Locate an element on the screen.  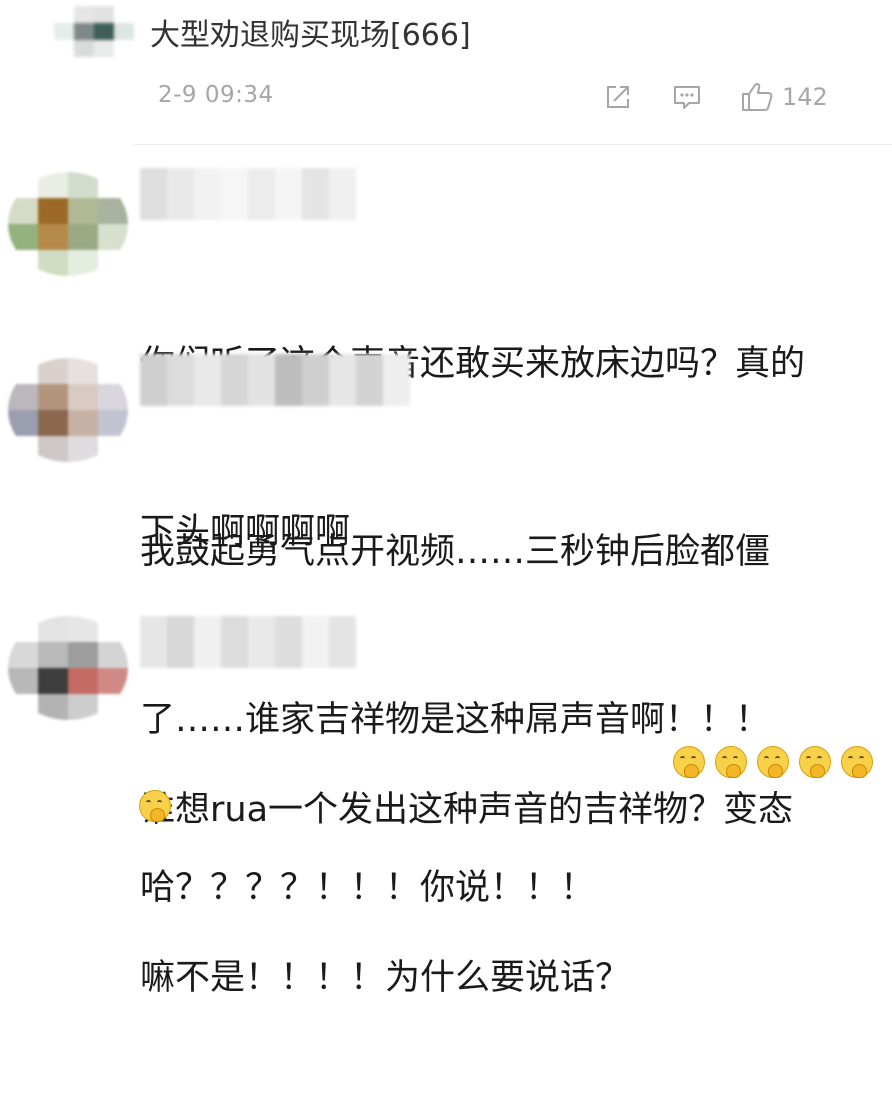
like-button: 142 is located at coordinates (784, 97).